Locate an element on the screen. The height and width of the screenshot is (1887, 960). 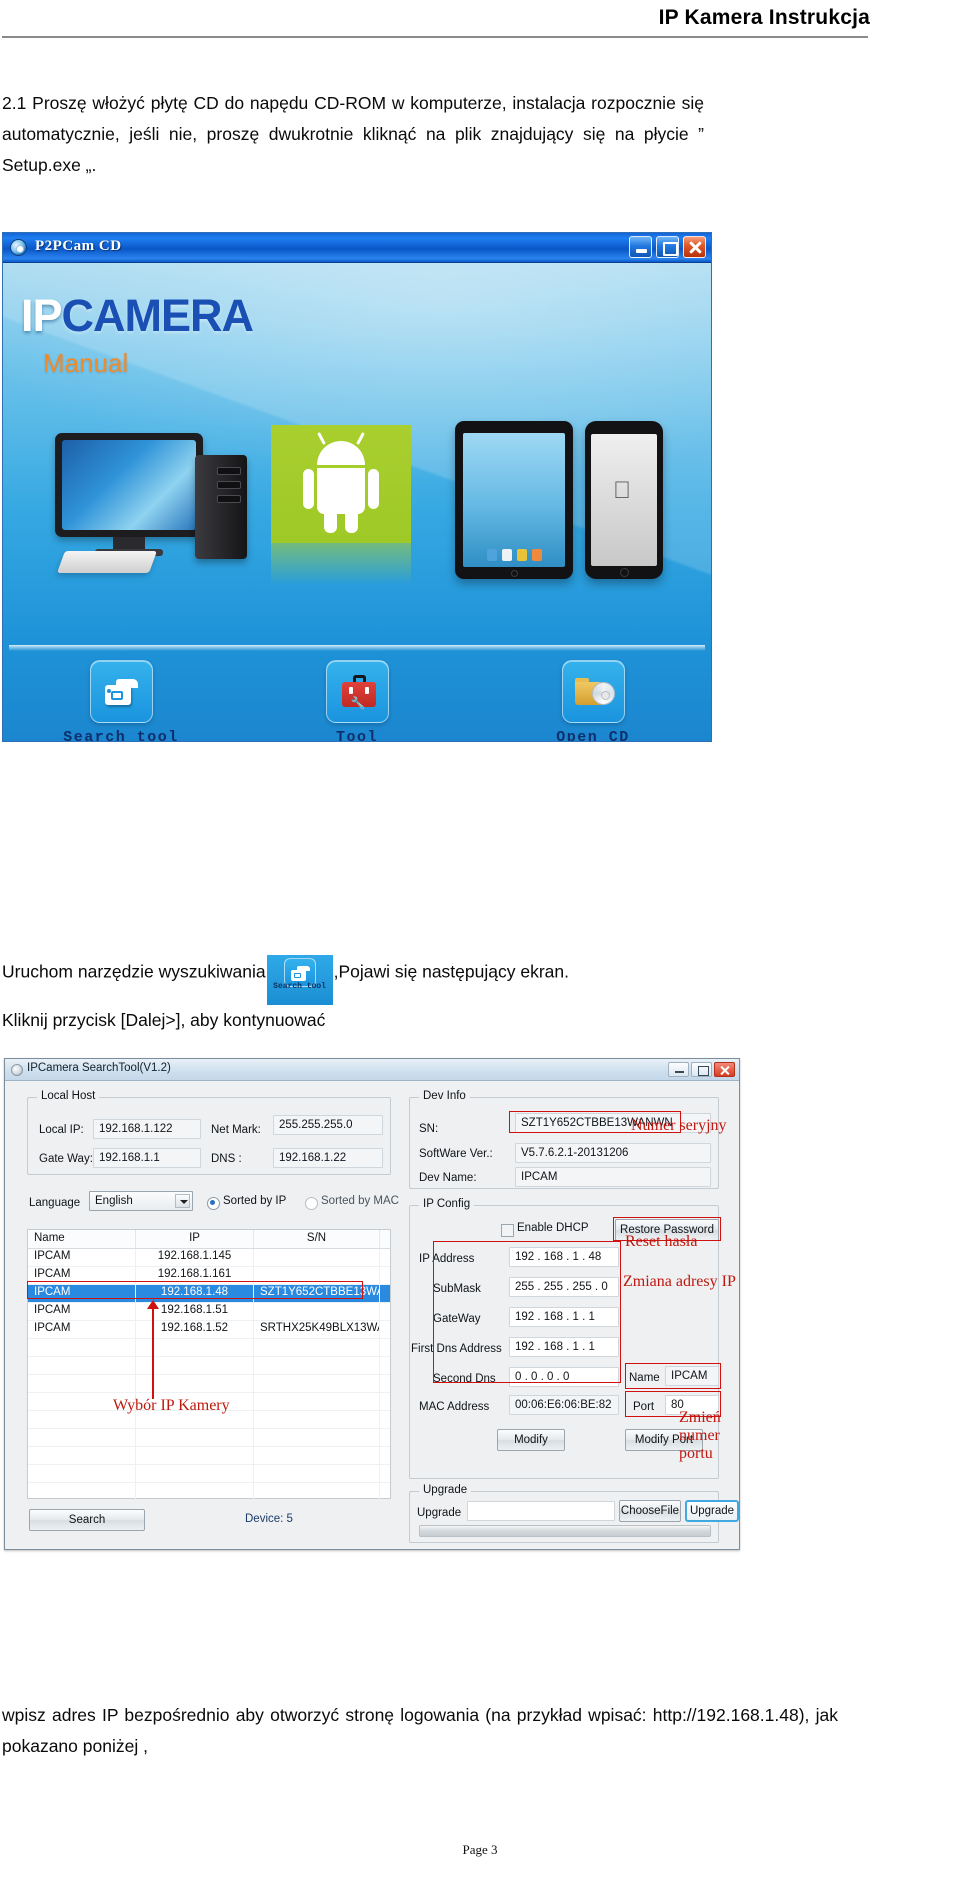
sort-by-ip-radio: Sorted by IP is located at coordinates (246, 1202).